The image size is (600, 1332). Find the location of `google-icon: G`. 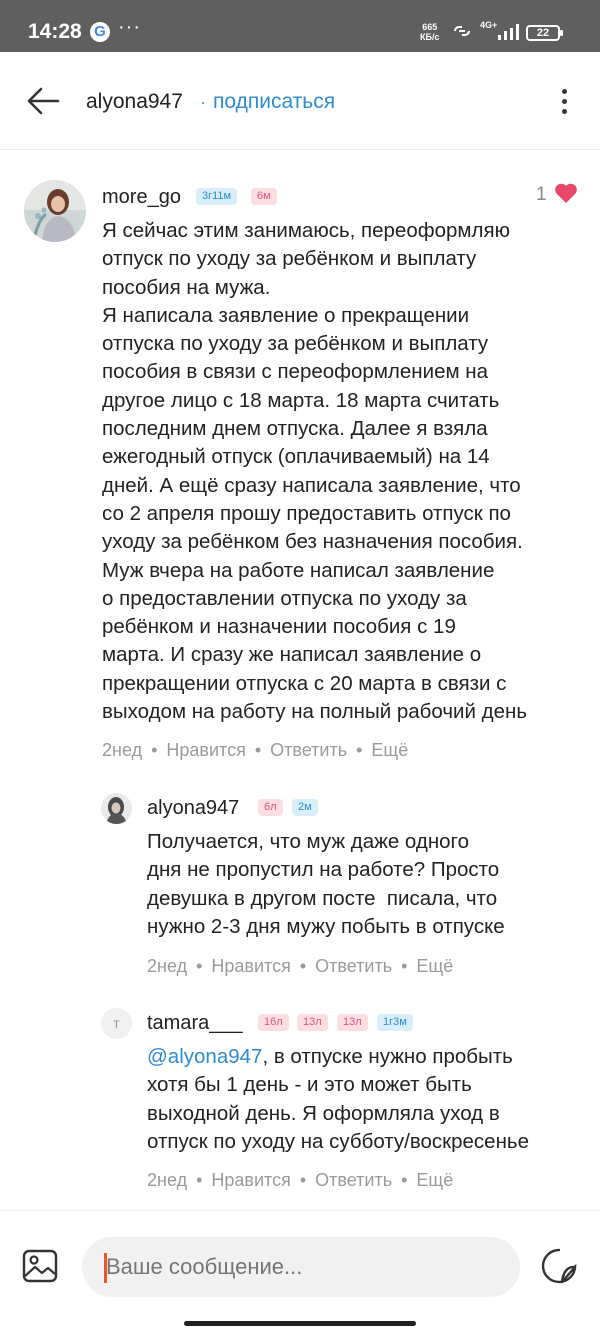

google-icon: G is located at coordinates (100, 32).